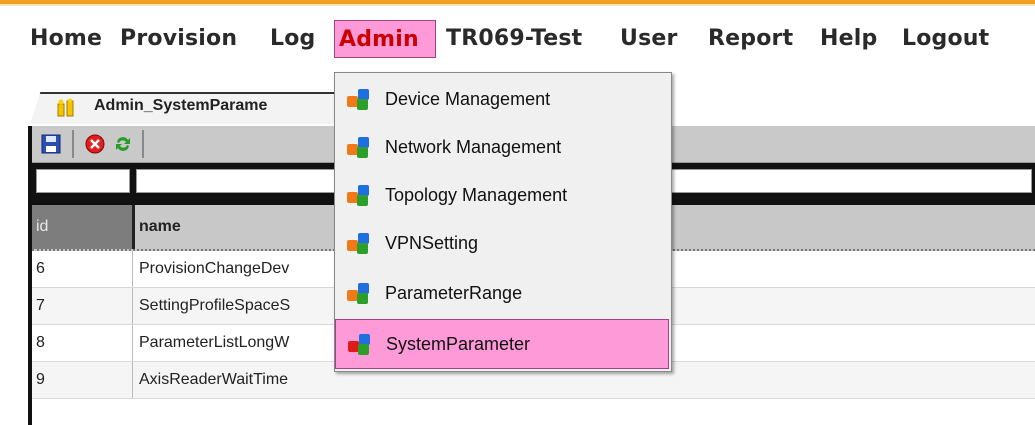 This screenshot has height=425, width=1035. What do you see at coordinates (292, 39) in the screenshot?
I see `menu-log: Log` at bounding box center [292, 39].